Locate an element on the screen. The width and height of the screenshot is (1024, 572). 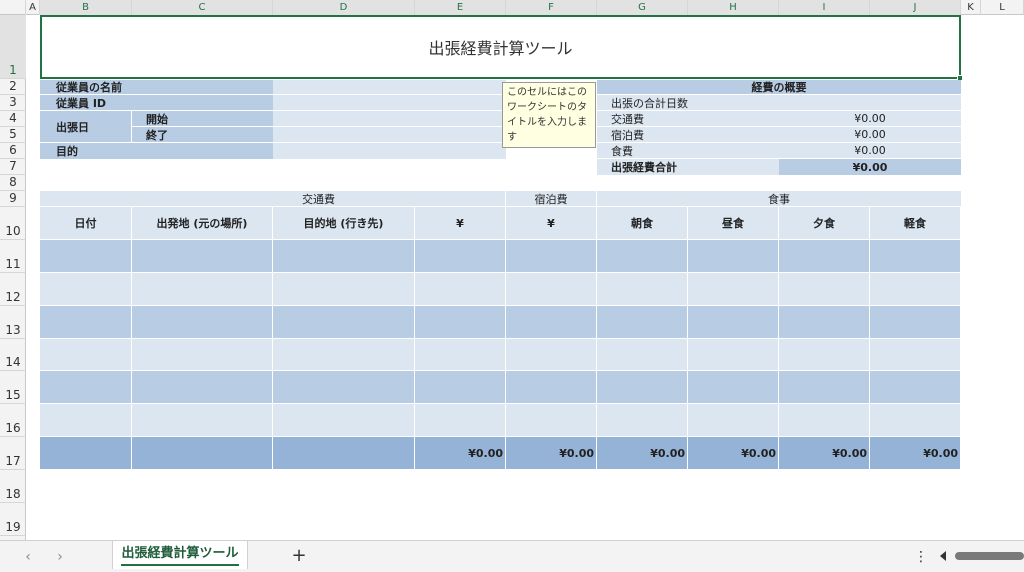
total-destination is located at coordinates (344, 453).